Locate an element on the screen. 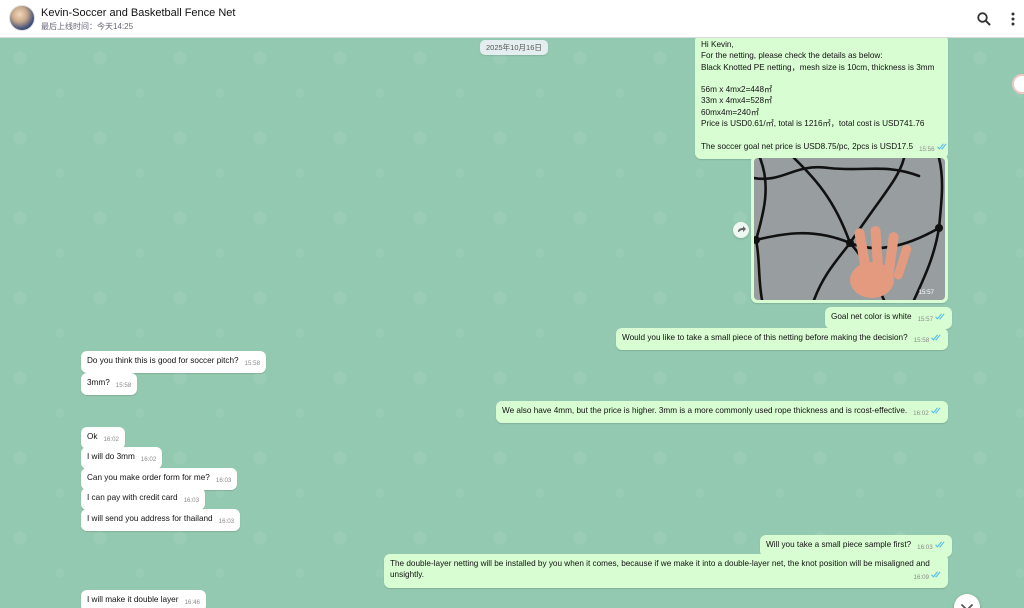  incoming-message: 3mm? 15:58 is located at coordinates (109, 384).